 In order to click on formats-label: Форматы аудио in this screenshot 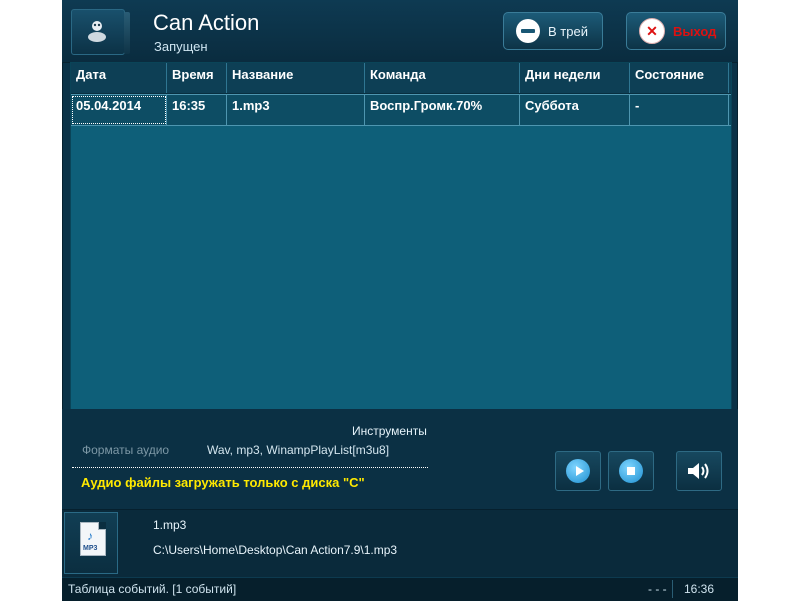, I will do `click(126, 450)`.